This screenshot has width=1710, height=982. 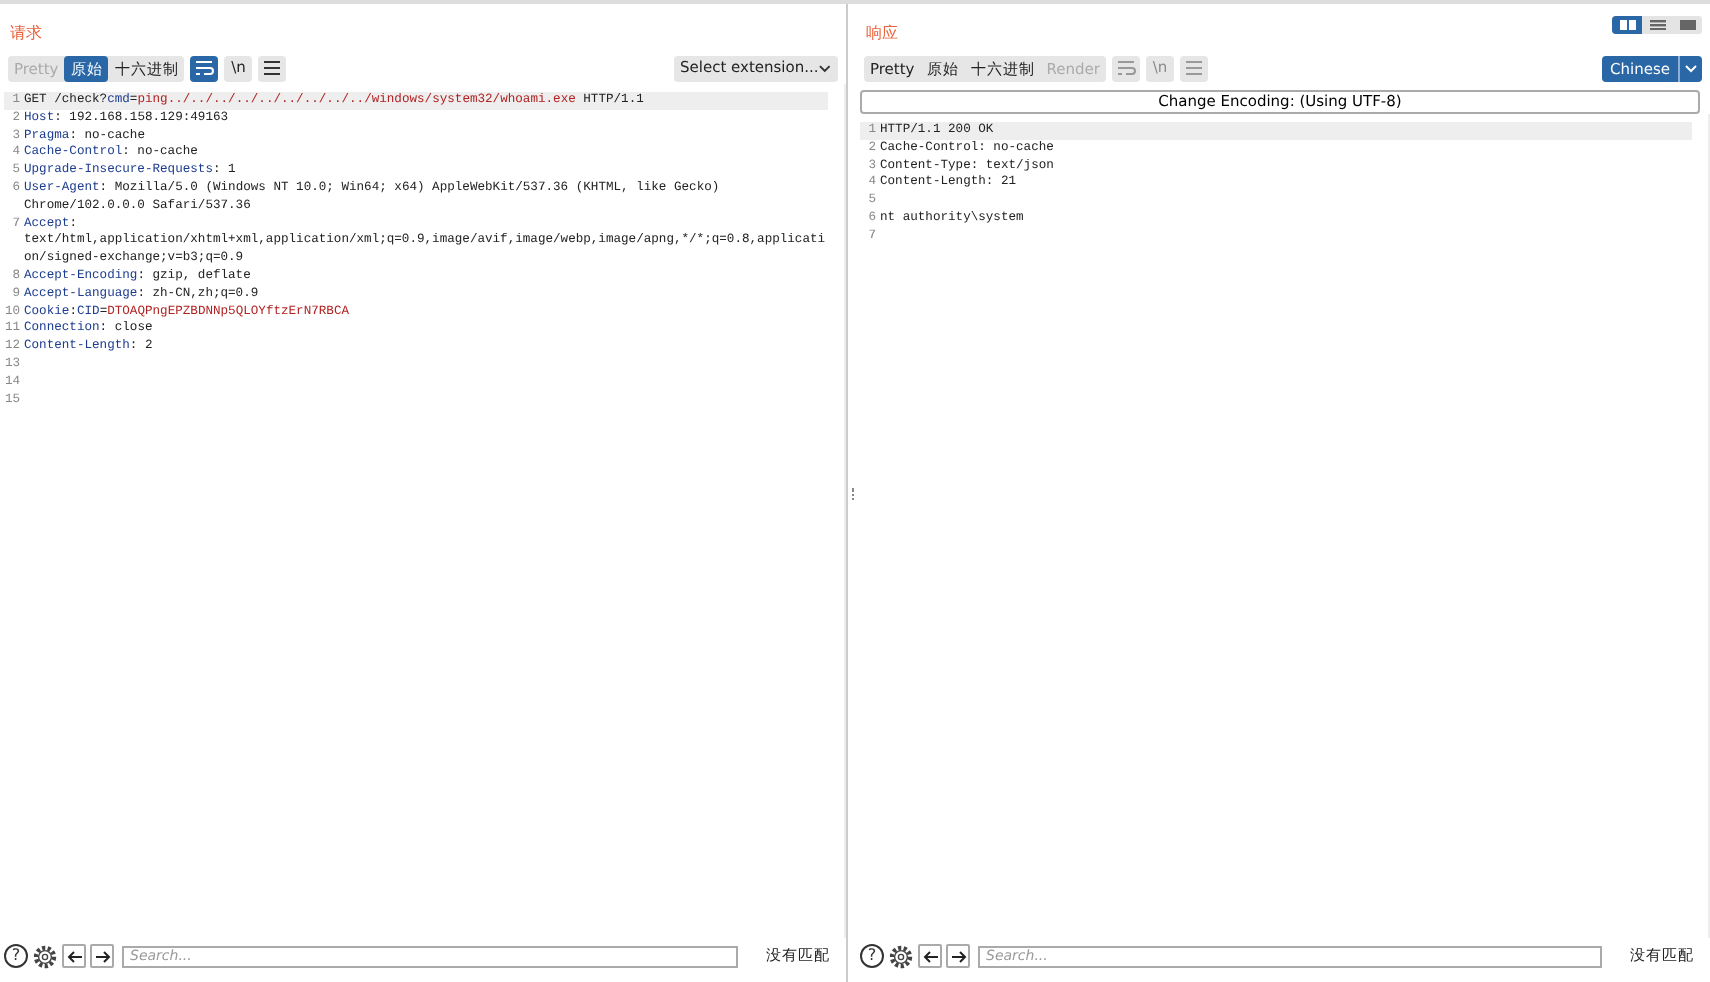 I want to click on wrap-button, so click(x=204, y=68).